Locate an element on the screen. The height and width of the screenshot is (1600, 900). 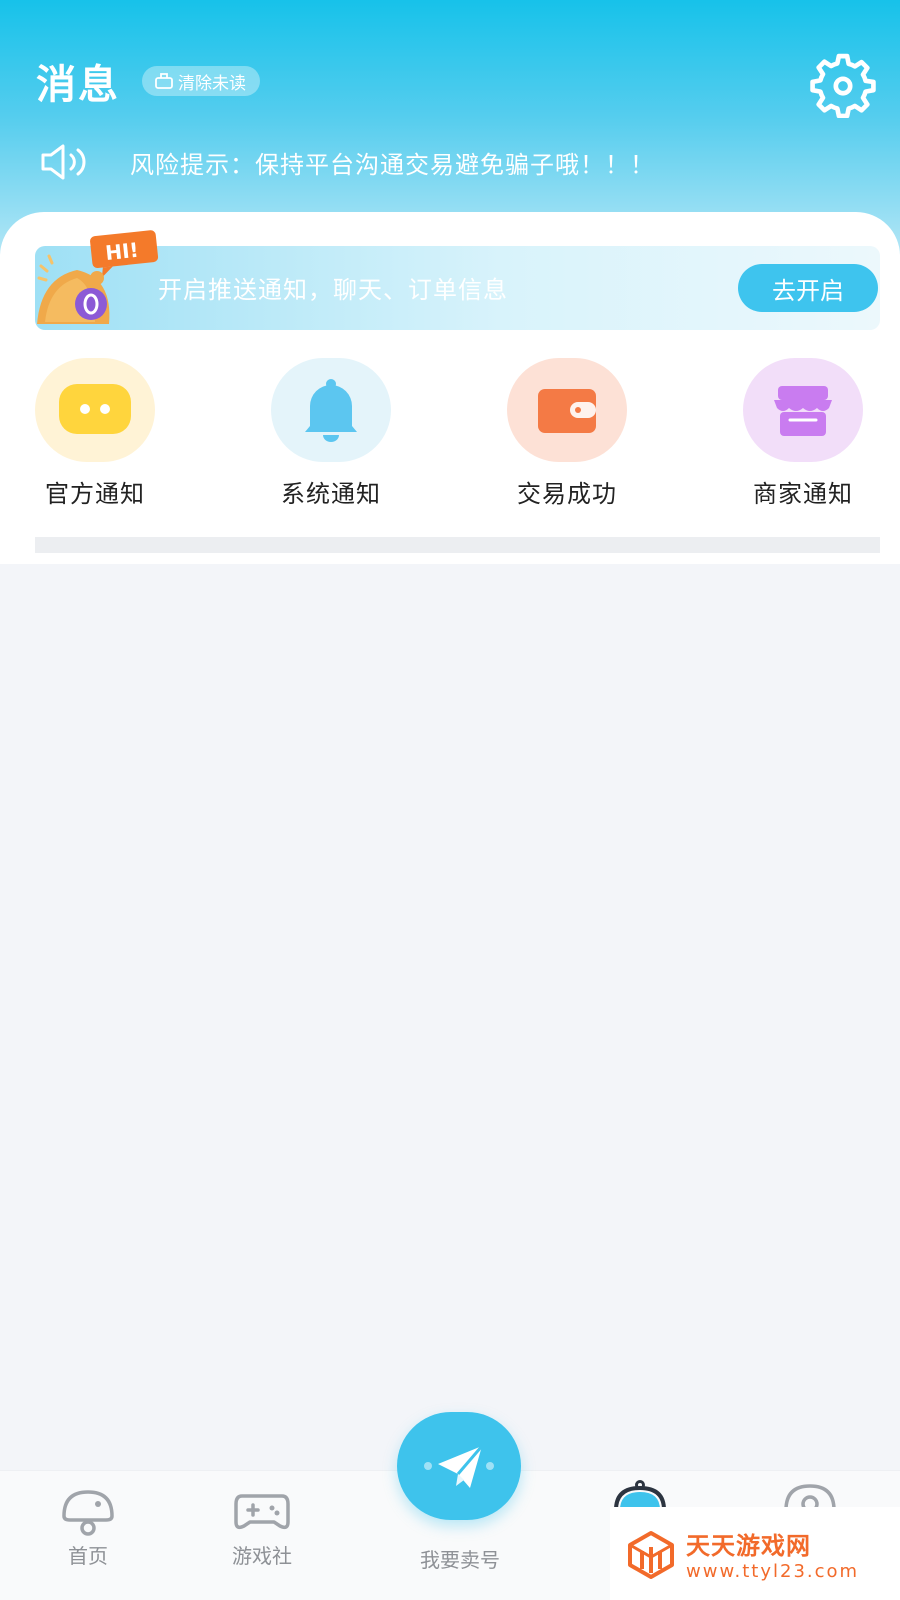
messages-tab-icon is located at coordinates (640, 1495).